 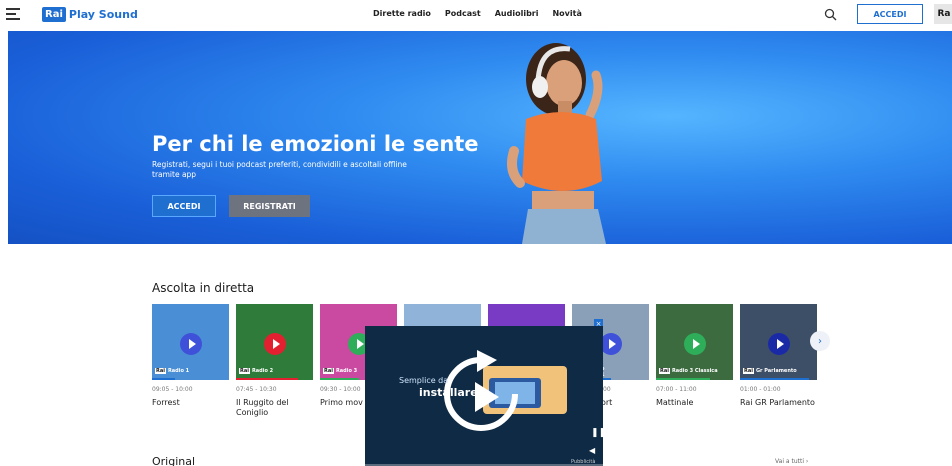 What do you see at coordinates (13, 14) in the screenshot?
I see `hamburger-menu-icon` at bounding box center [13, 14].